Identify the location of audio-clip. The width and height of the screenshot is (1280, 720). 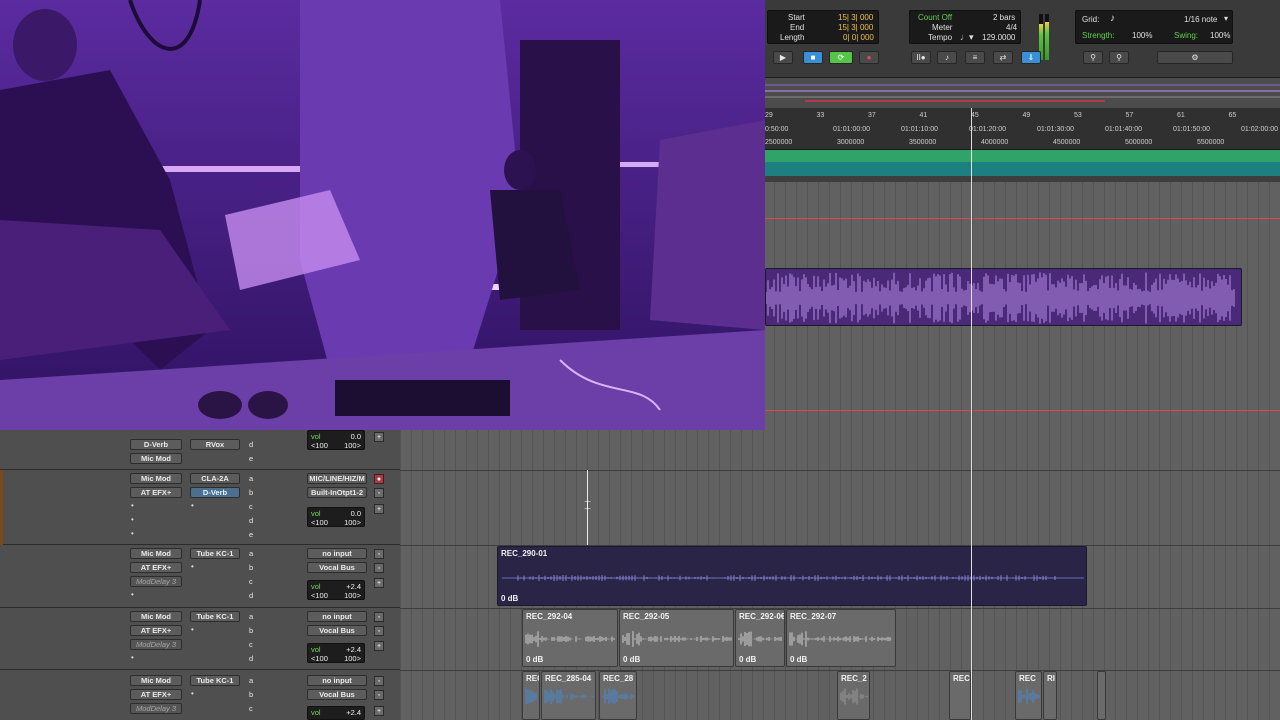
(1101, 695).